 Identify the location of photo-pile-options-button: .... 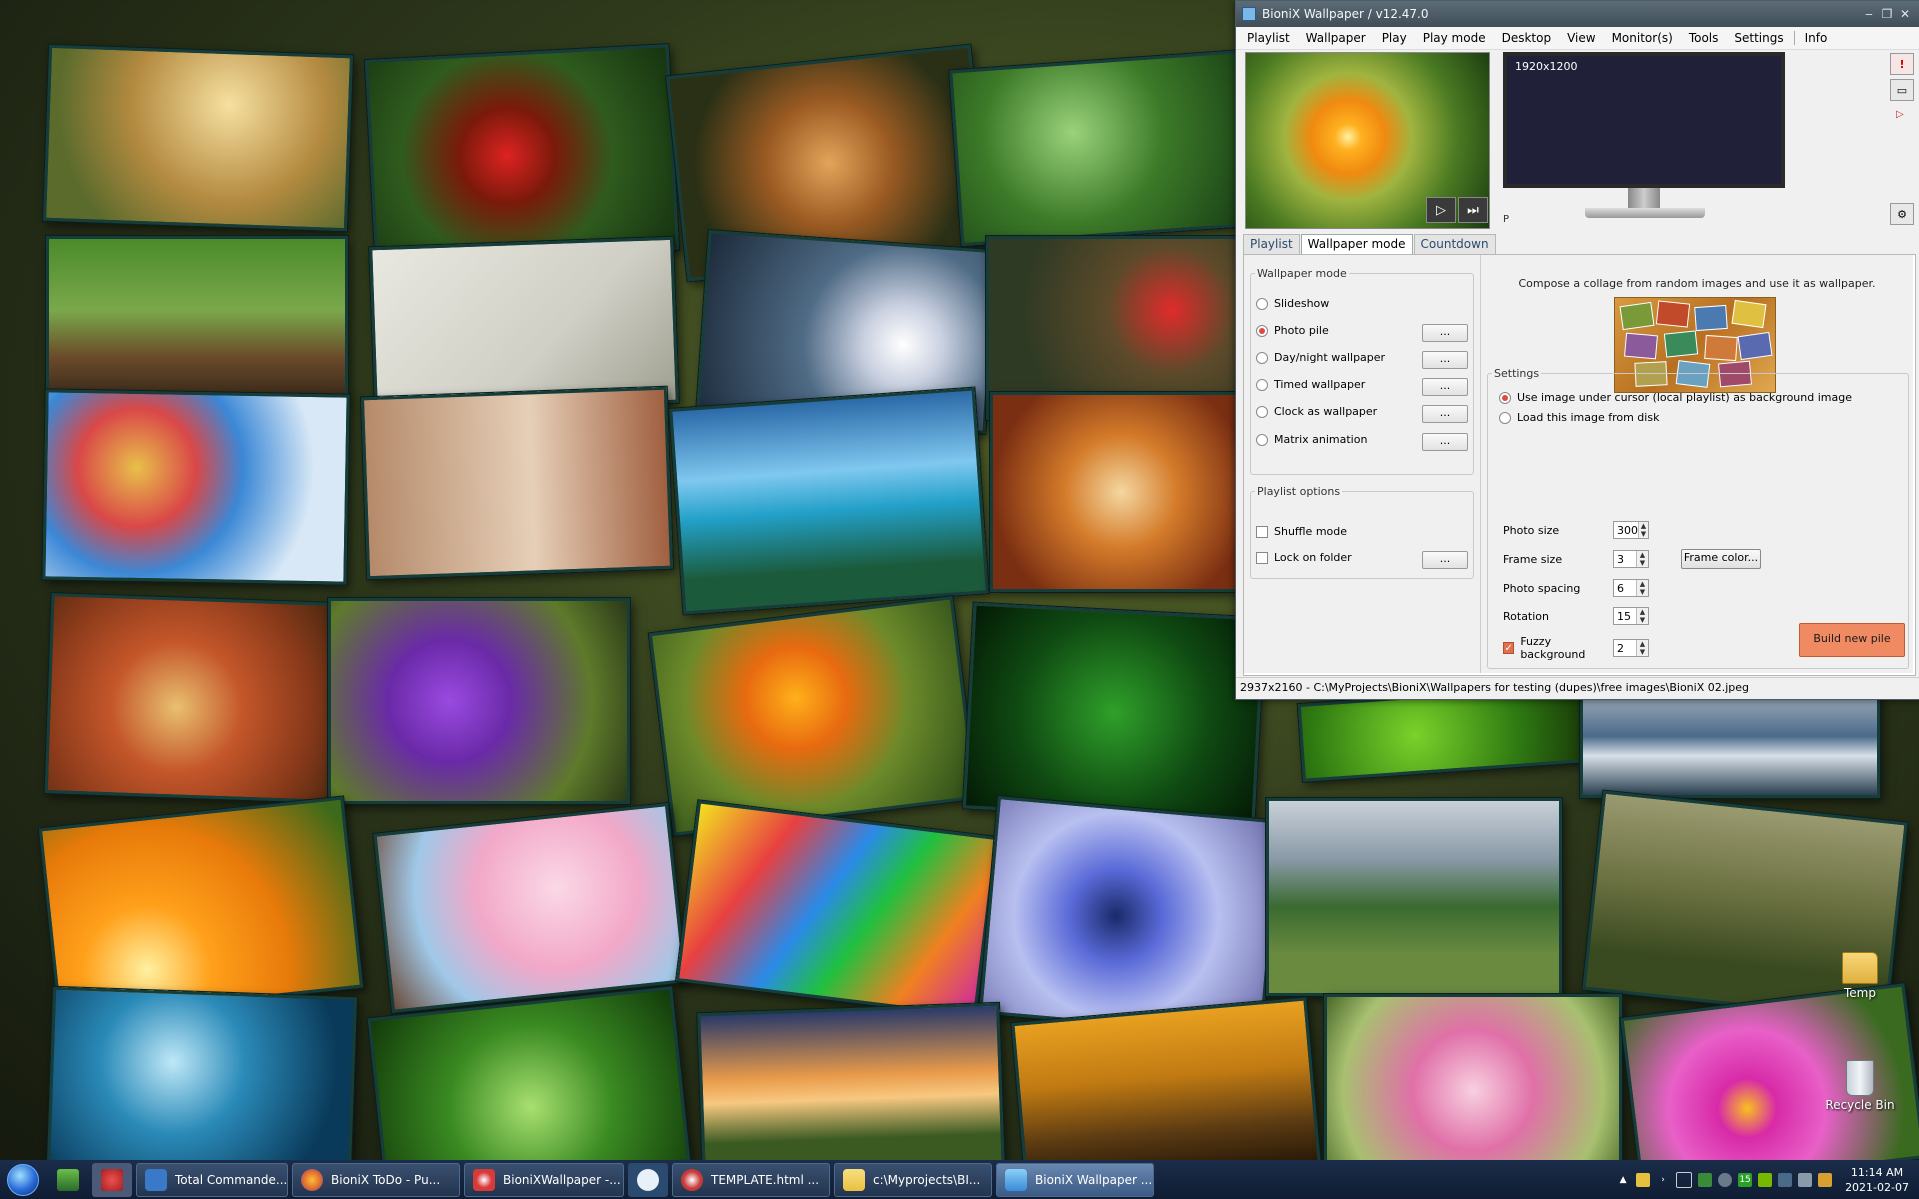
(1445, 333).